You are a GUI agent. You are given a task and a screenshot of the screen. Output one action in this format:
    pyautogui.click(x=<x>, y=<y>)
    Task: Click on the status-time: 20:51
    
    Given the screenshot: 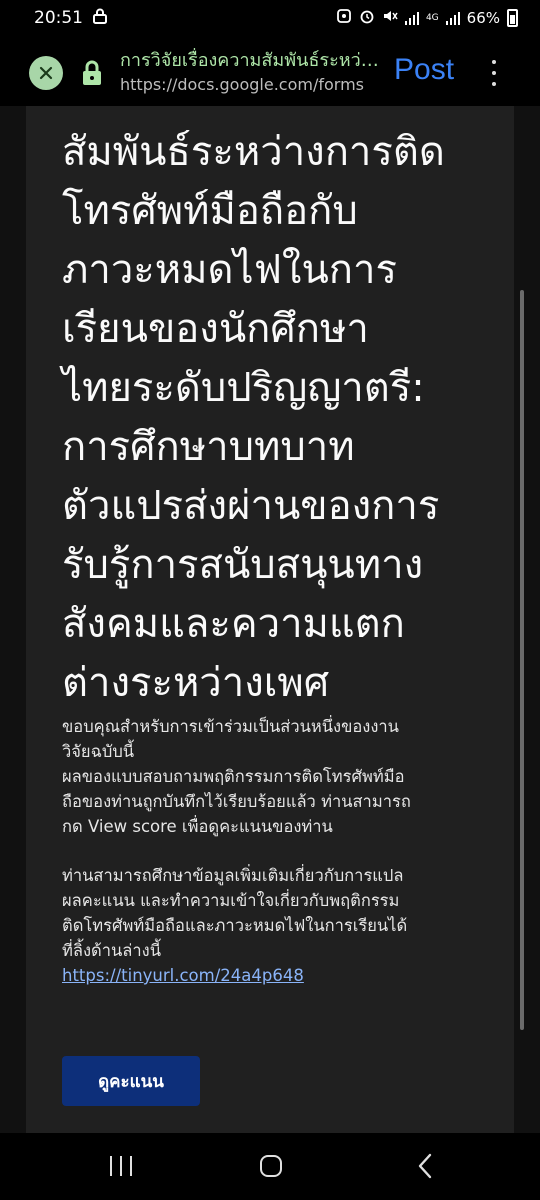 What is the action you would take?
    pyautogui.click(x=58, y=18)
    